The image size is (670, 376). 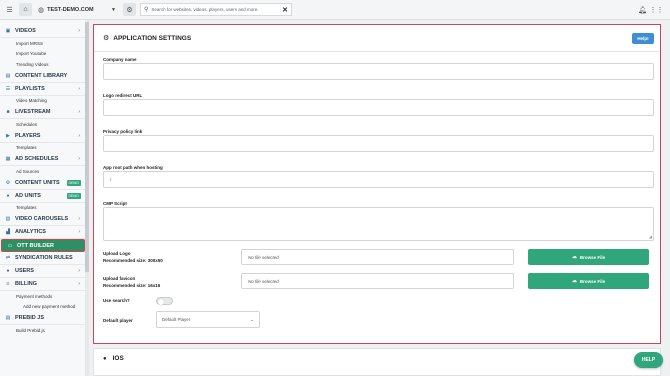 I want to click on sidebar-item-videos: ▣ VIDEOS ›, so click(x=43, y=31).